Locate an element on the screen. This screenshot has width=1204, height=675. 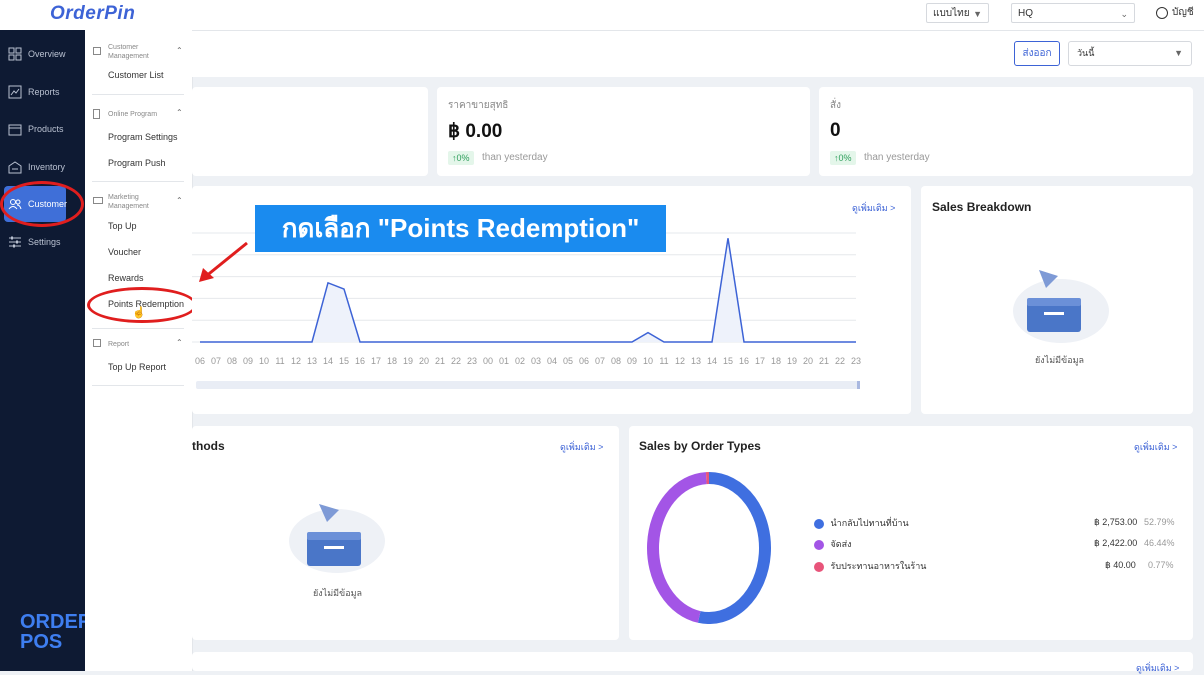
x-tick-label: 05 is located at coordinates (568, 361).